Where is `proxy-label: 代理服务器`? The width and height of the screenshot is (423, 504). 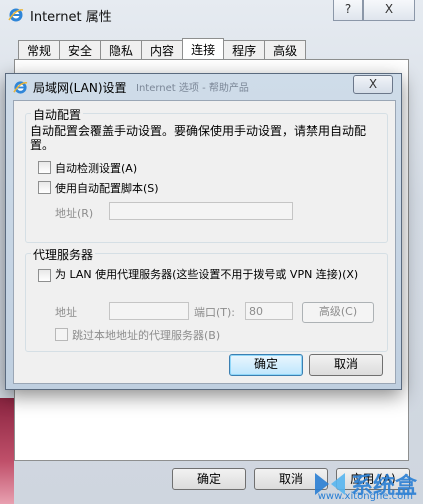
proxy-label: 代理服务器 is located at coordinates (63, 254).